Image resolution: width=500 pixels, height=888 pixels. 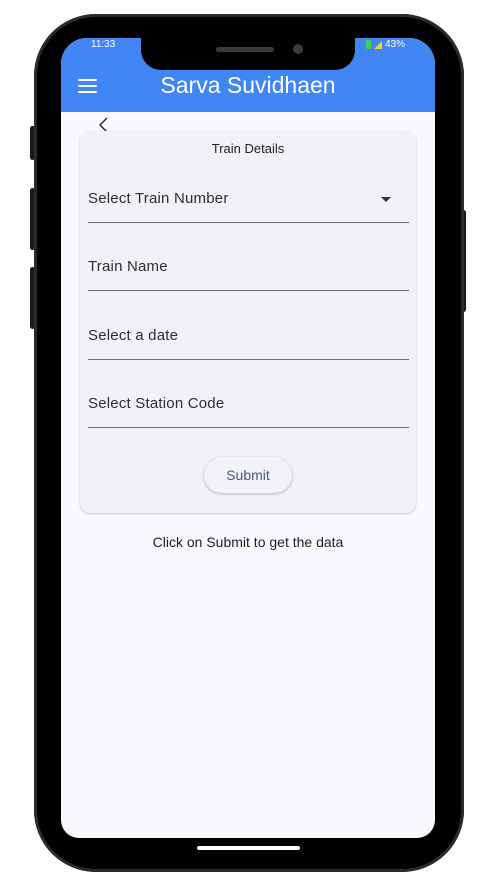 I want to click on train-name-label: Train Name, so click(x=128, y=266).